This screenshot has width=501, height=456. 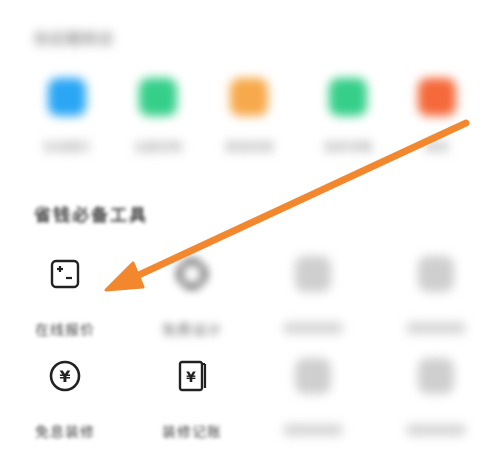 What do you see at coordinates (347, 147) in the screenshot?
I see `recent-item-label: 装修攻略` at bounding box center [347, 147].